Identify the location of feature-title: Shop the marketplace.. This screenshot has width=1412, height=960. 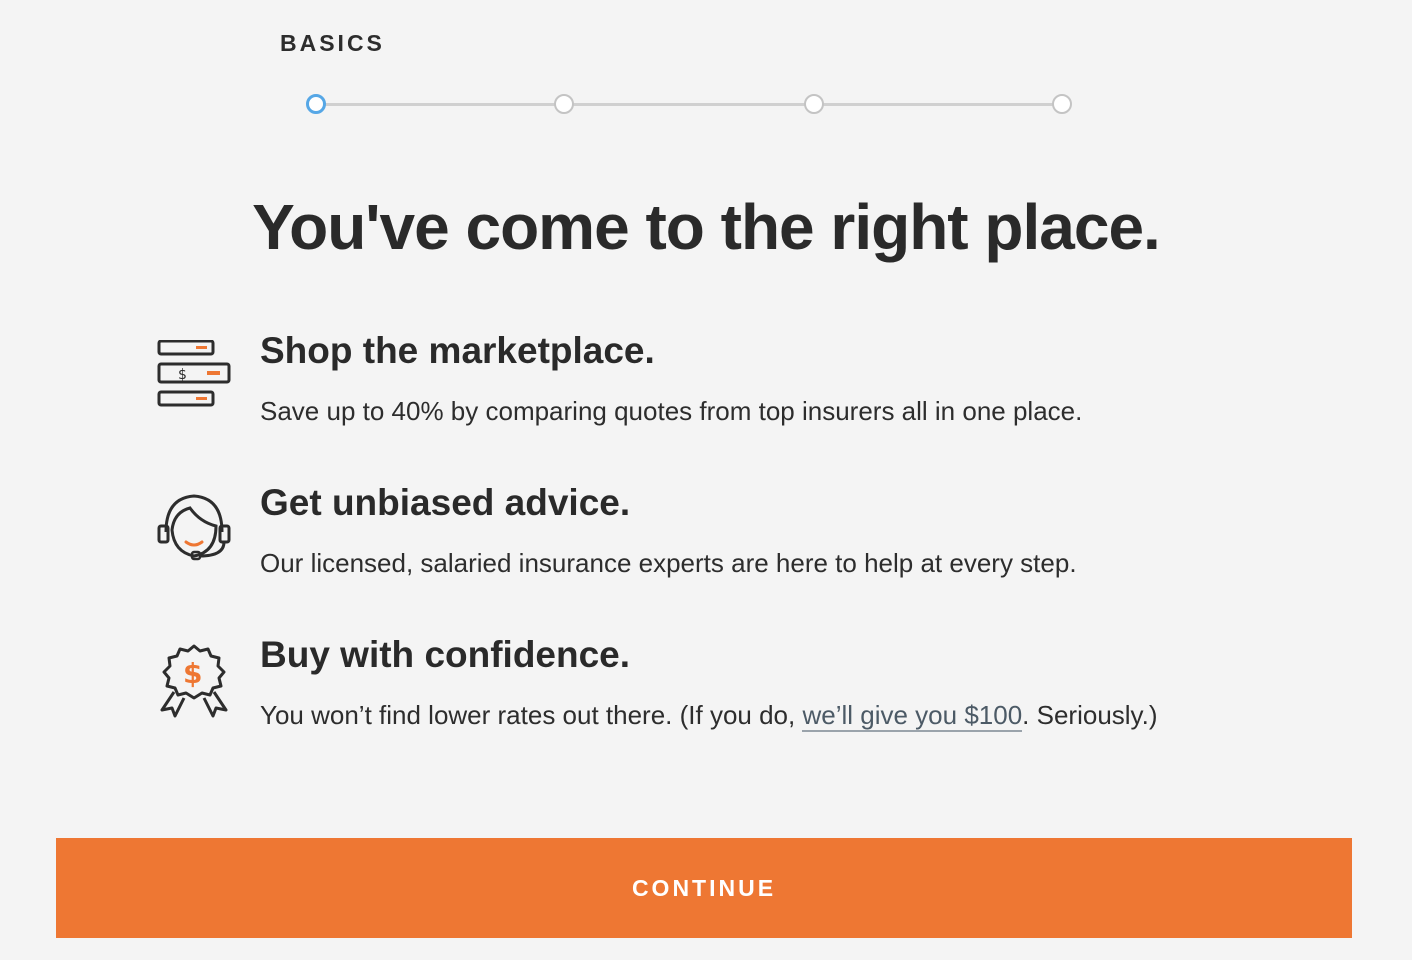
(457, 350).